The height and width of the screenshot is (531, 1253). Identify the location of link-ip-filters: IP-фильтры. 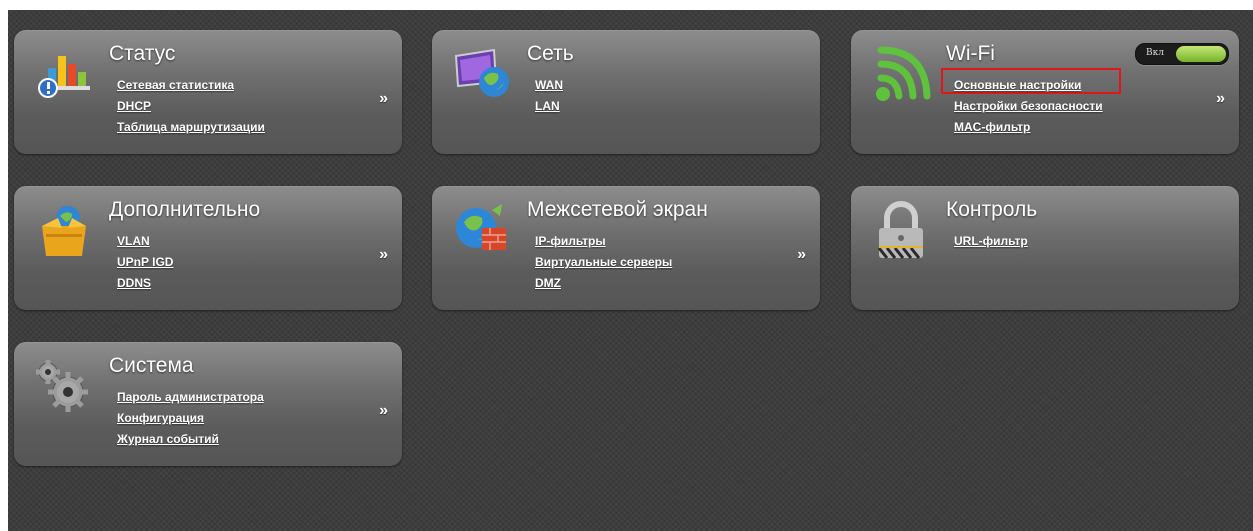
(570, 241).